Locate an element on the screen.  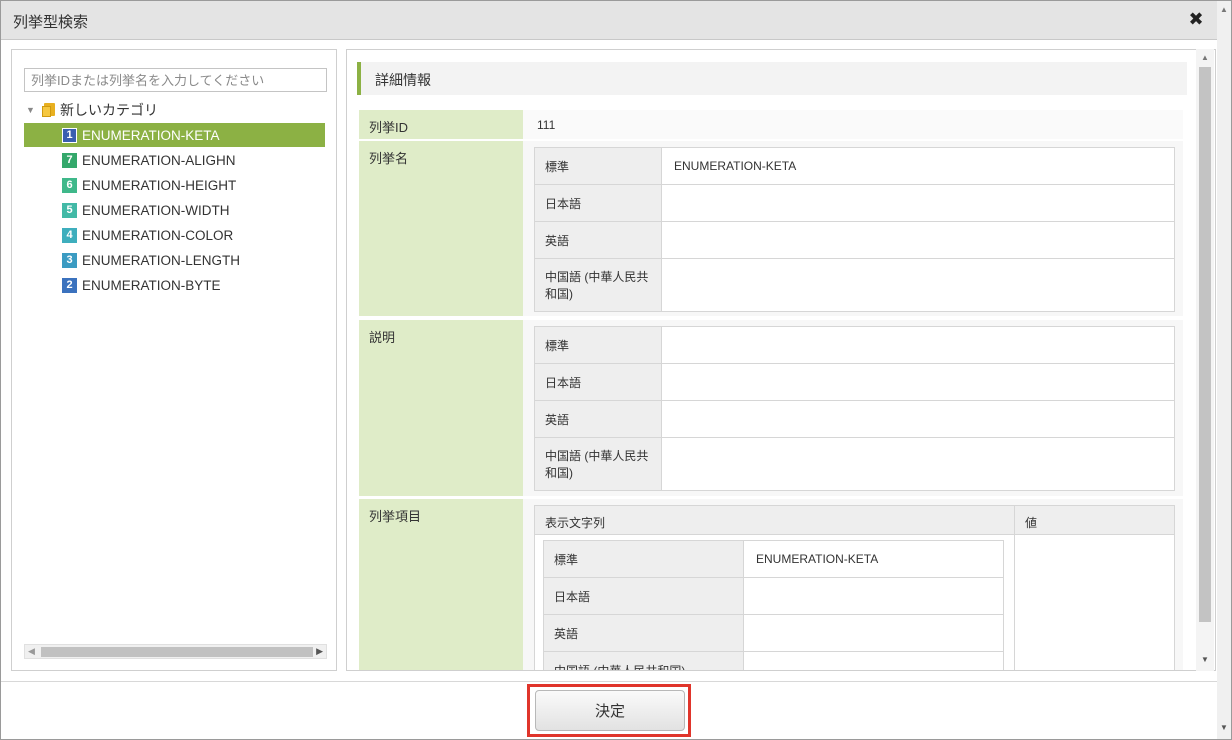
tree-category-label: 新しいカテゴリ is located at coordinates (109, 110).